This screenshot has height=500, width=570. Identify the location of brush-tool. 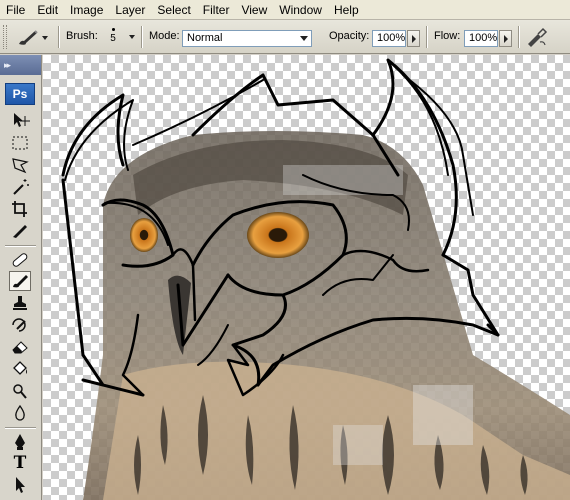
(20, 281).